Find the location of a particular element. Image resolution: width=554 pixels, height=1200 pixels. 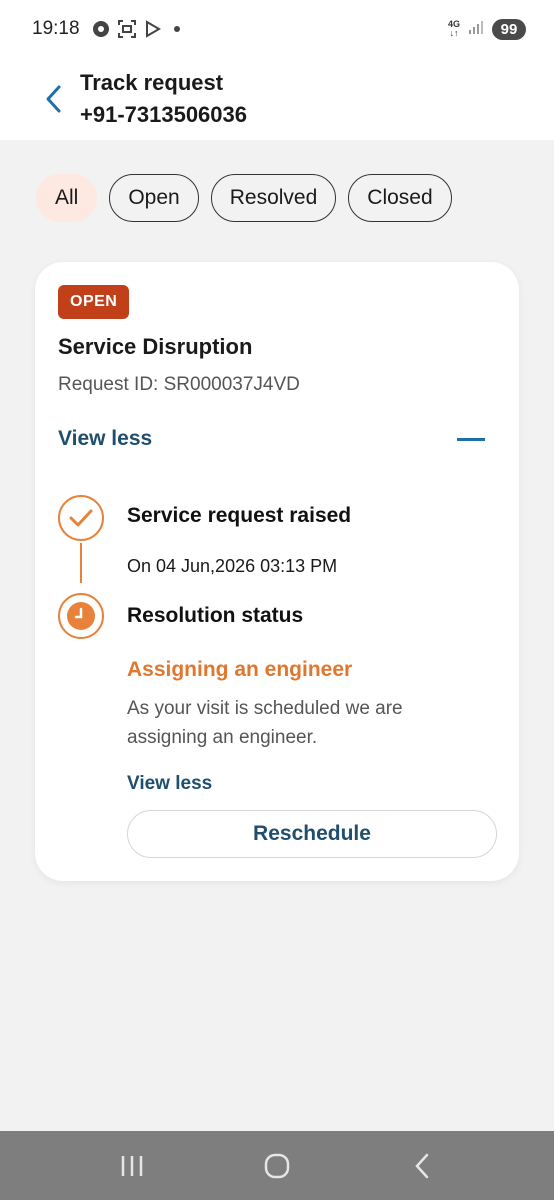

view-less-link: View less is located at coordinates (105, 439).